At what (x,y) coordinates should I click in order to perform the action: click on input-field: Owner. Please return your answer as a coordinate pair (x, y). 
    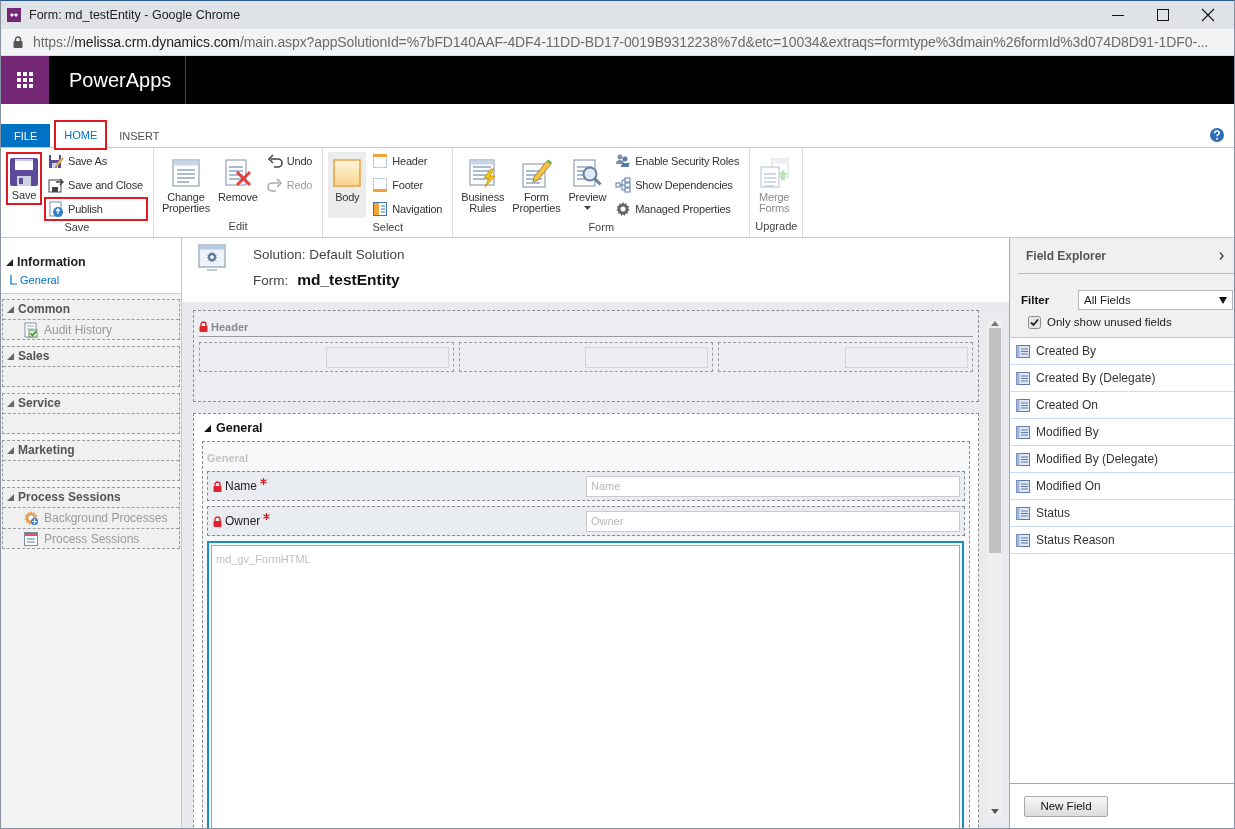
    Looking at the image, I should click on (773, 521).